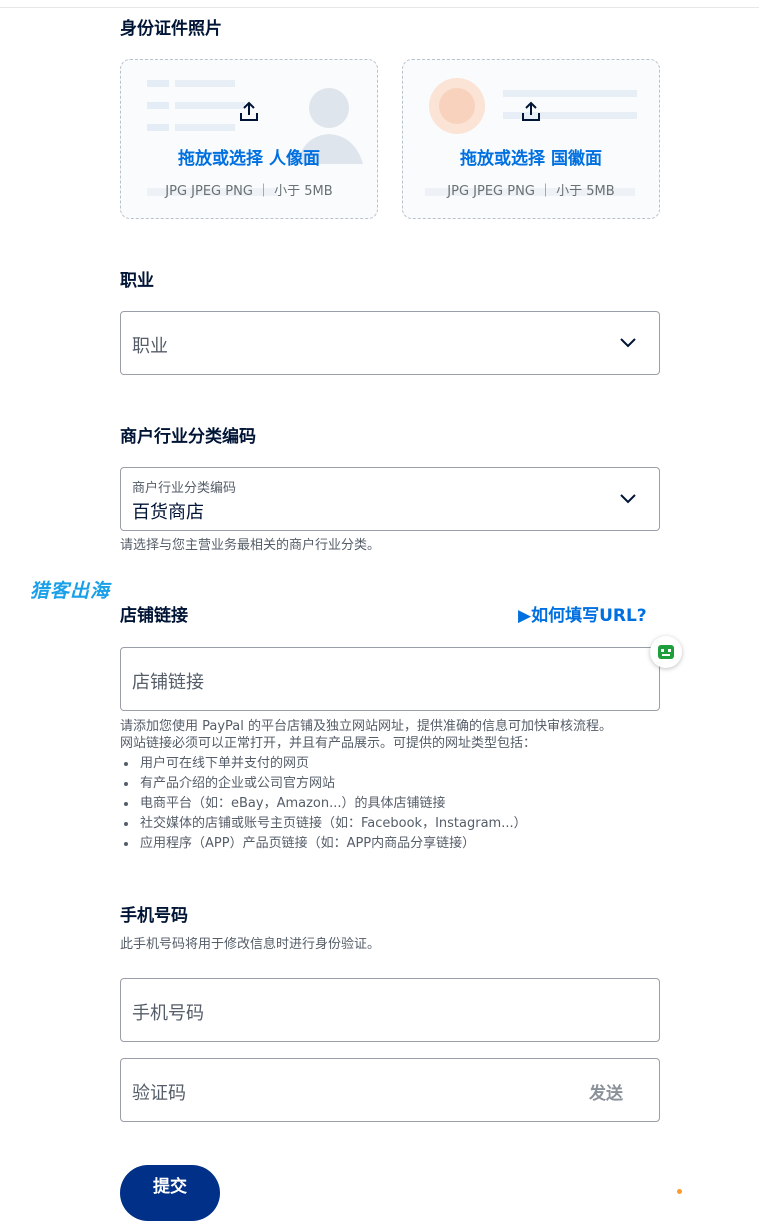 This screenshot has width=759, height=1221. Describe the element at coordinates (170, 1193) in the screenshot. I see `submit-button: 提交` at that location.